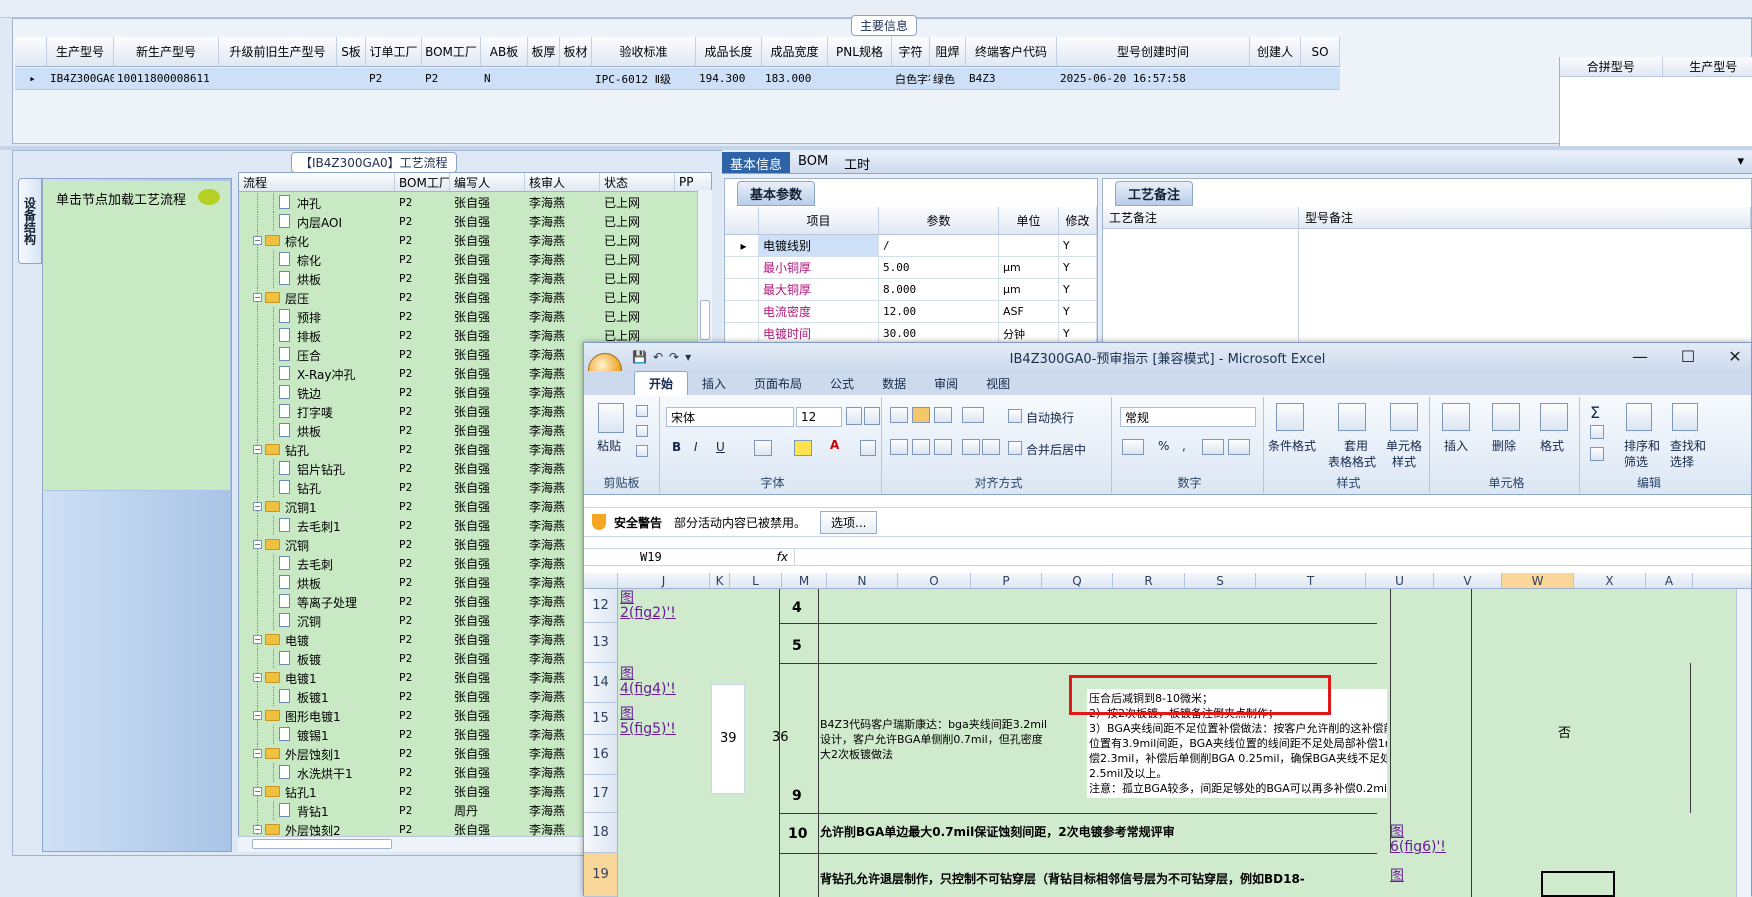  I want to click on align-middle-icon, so click(921, 415).